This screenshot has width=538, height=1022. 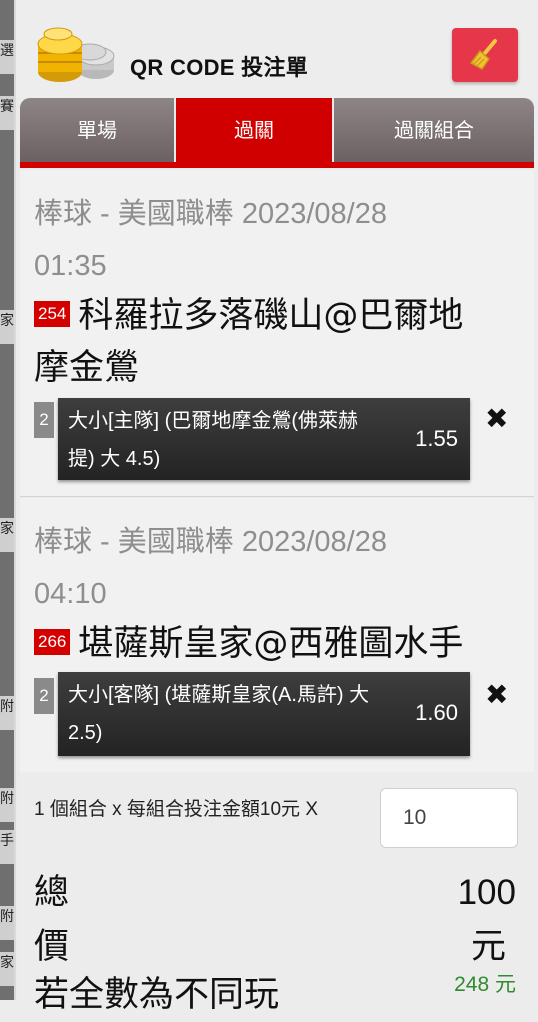 I want to click on combination-label: 1 個組合 x 每組合投注金額10元 X, so click(x=176, y=809).